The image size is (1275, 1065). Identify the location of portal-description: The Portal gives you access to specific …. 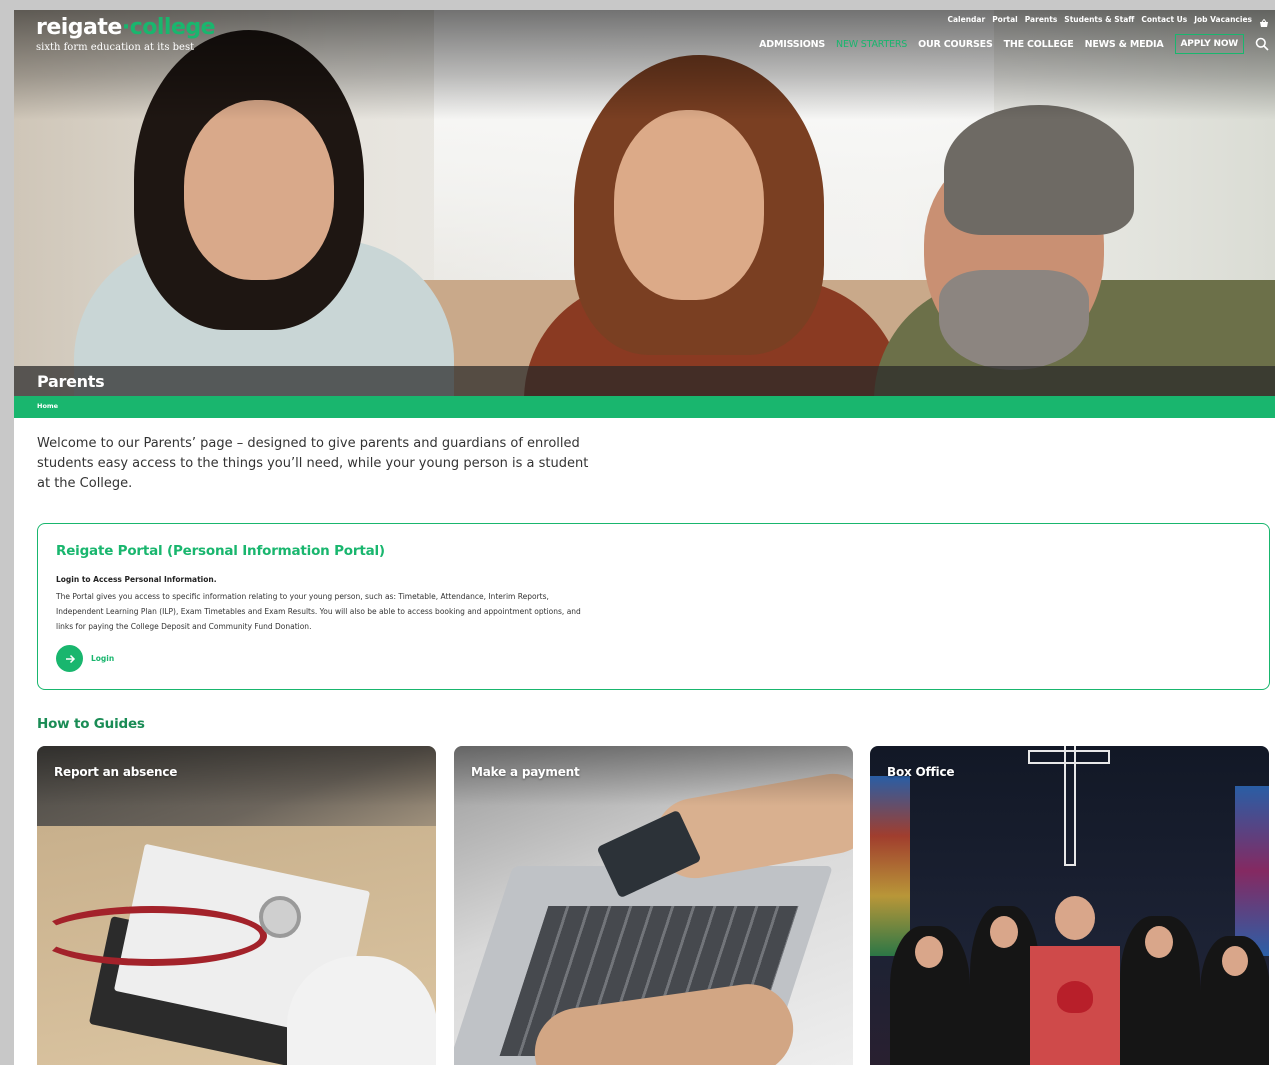
(318, 611).